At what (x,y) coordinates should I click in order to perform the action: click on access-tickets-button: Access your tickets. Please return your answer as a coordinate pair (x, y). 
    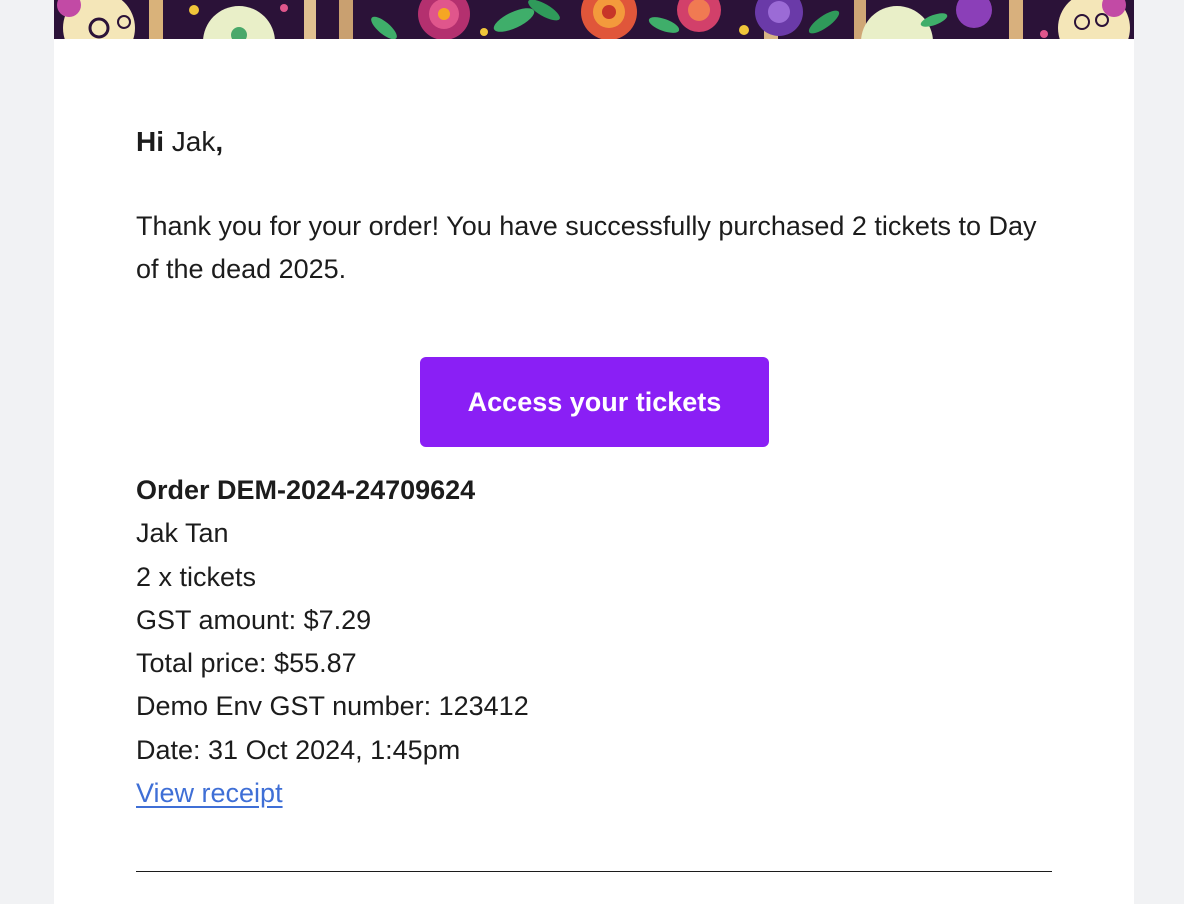
    Looking at the image, I should click on (594, 402).